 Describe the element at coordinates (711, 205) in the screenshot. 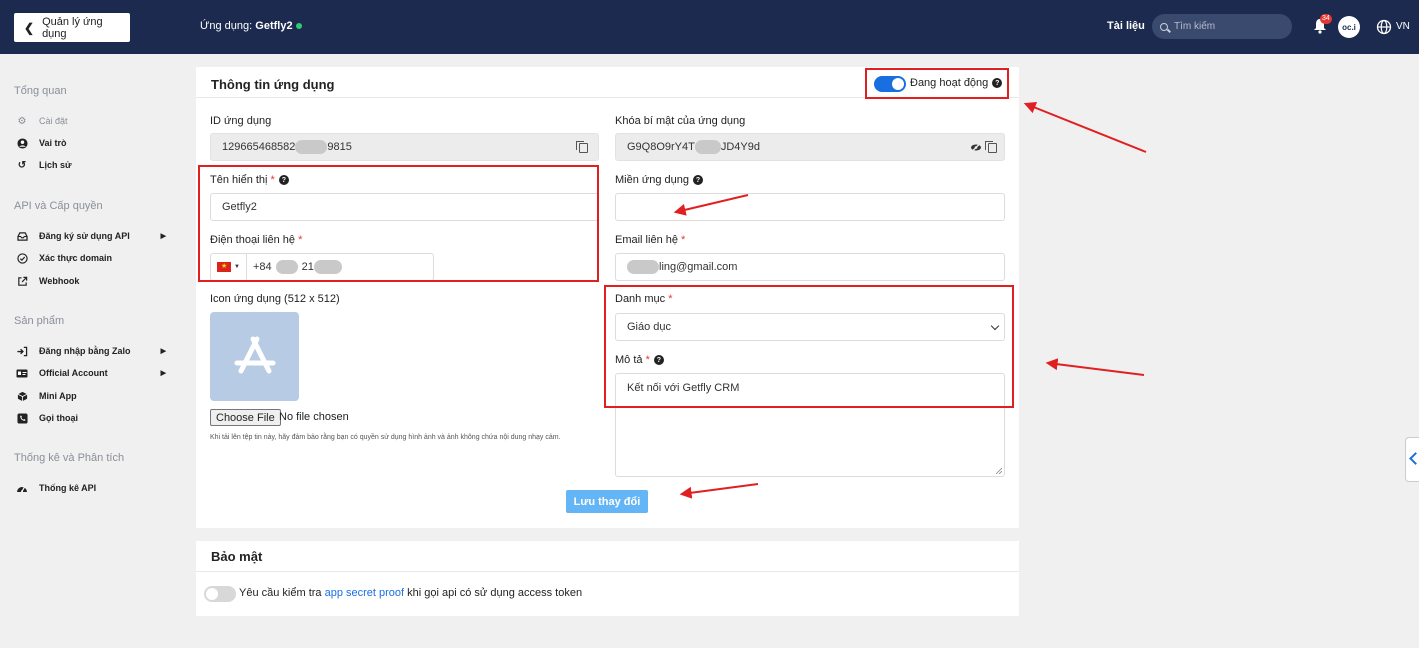

I see `annotation-arrow-domain` at that location.